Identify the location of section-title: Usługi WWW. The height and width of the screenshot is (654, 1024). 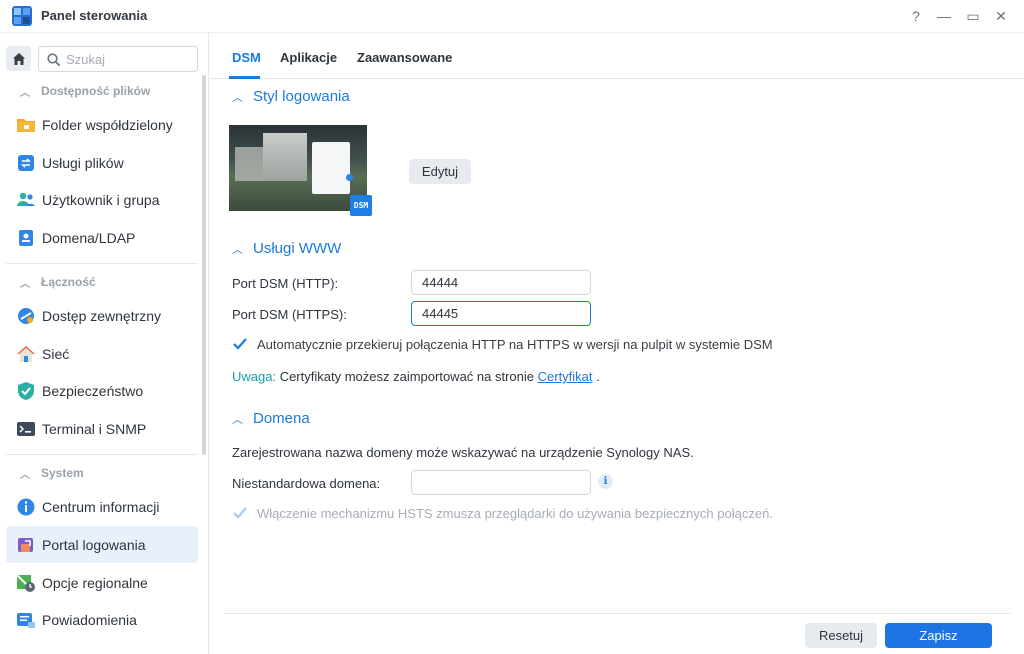
(297, 248).